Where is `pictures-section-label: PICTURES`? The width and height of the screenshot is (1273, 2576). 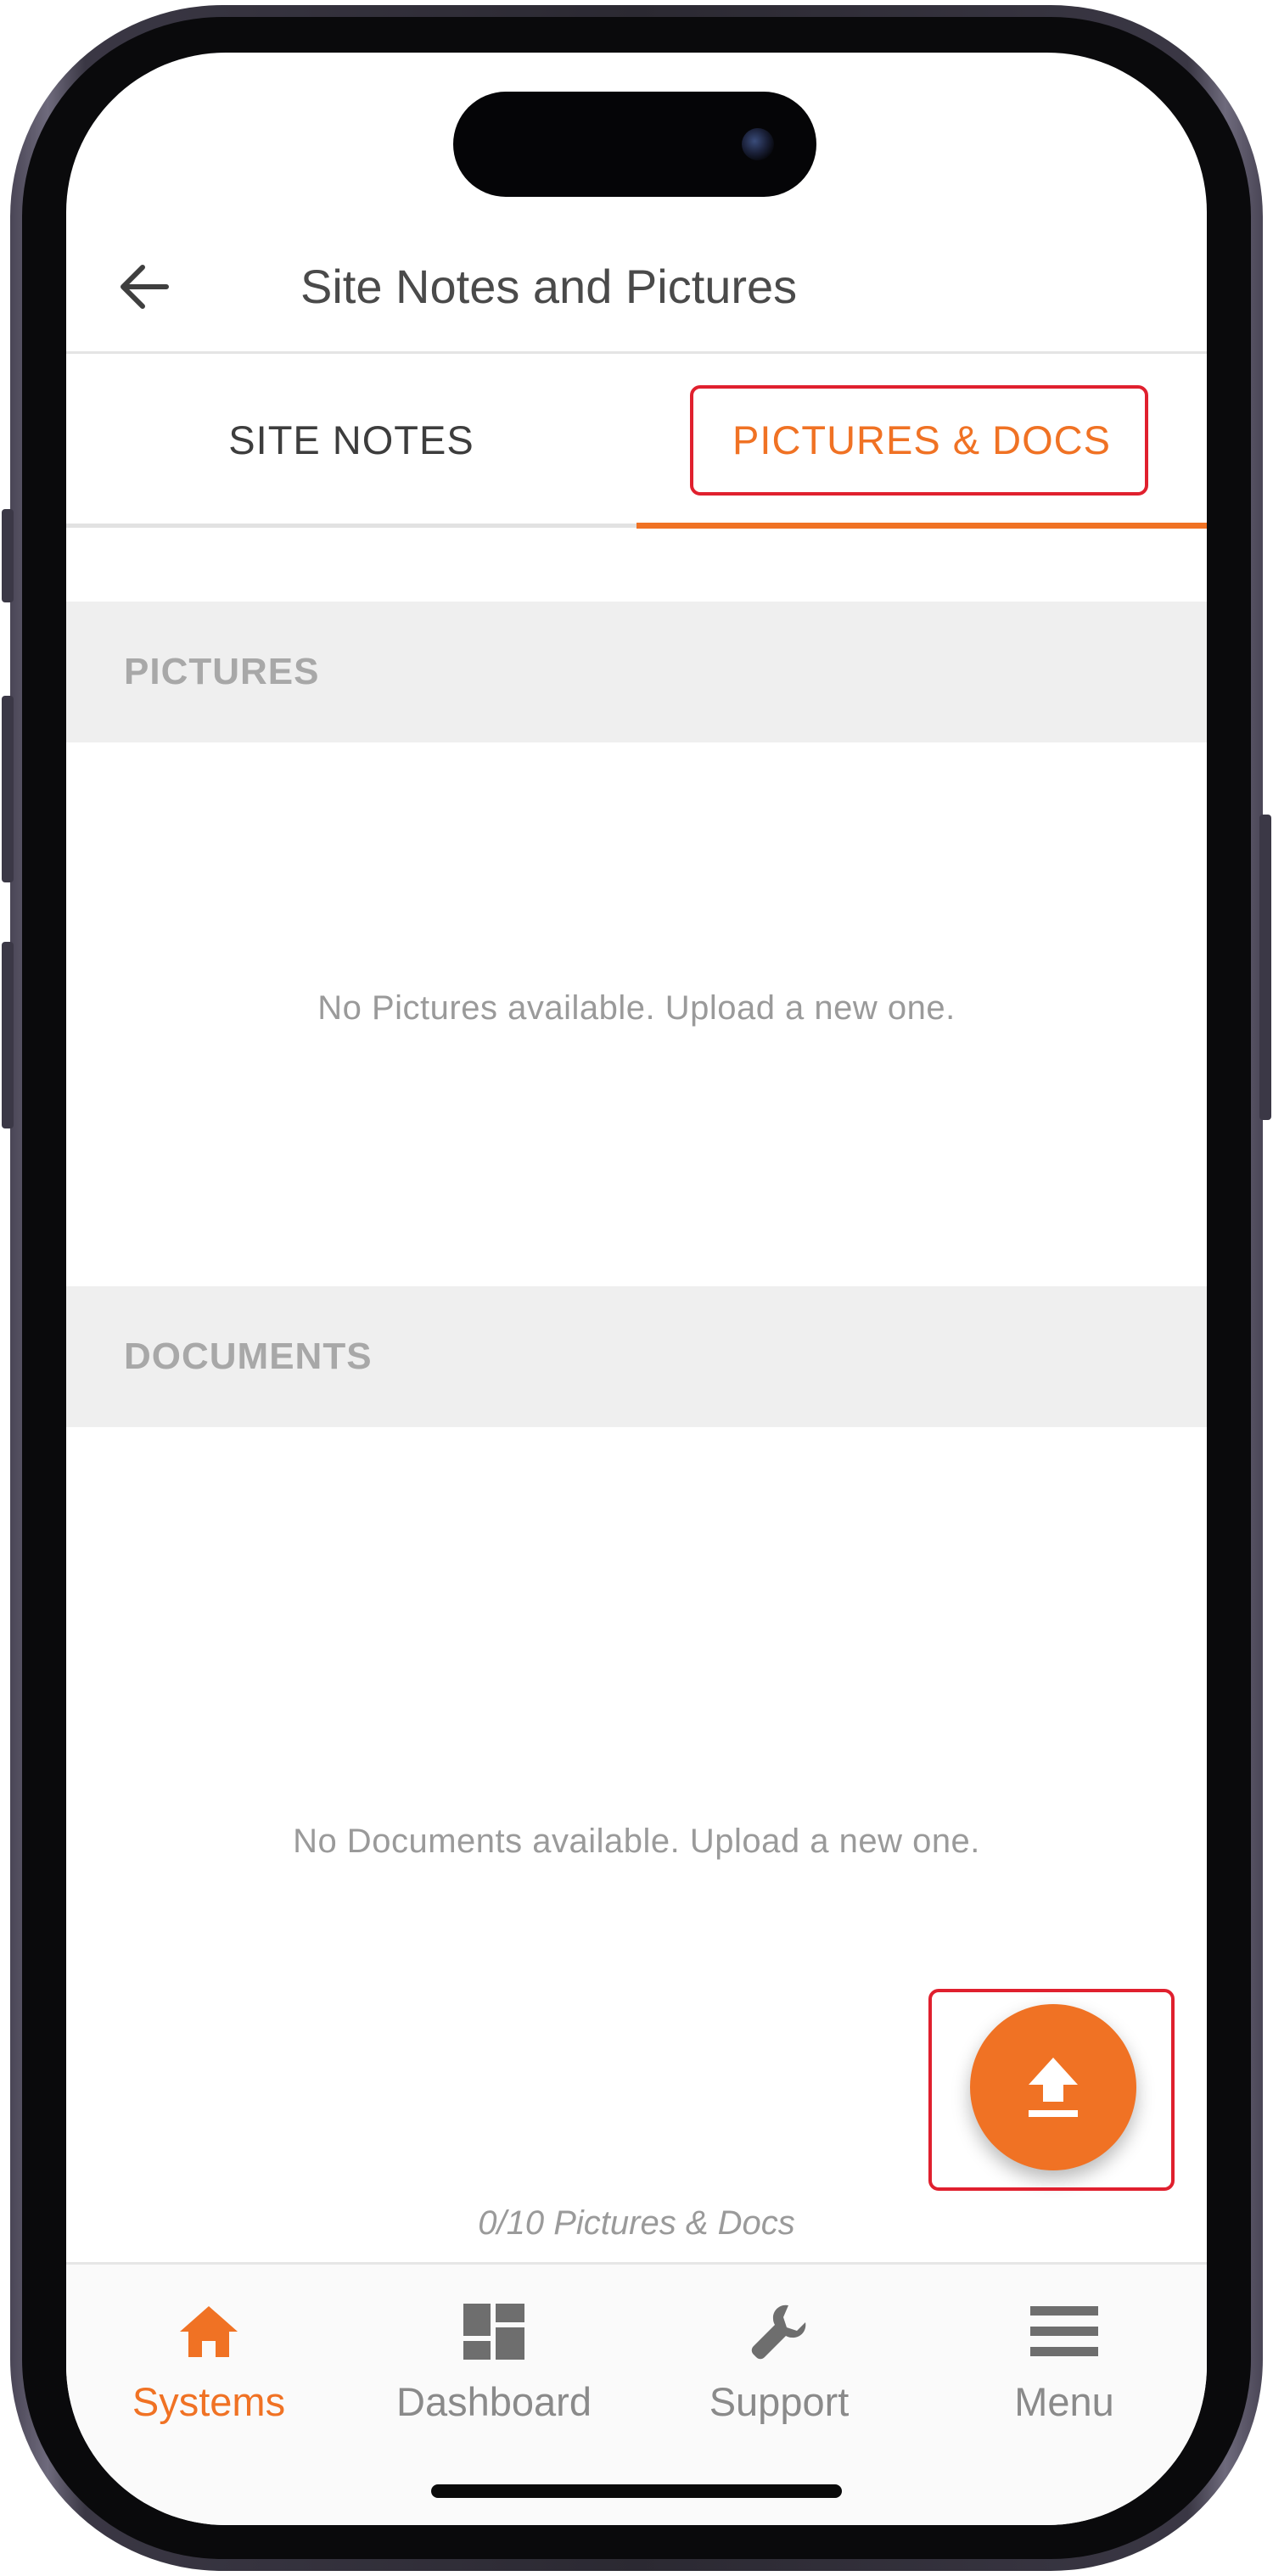
pictures-section-label: PICTURES is located at coordinates (222, 672).